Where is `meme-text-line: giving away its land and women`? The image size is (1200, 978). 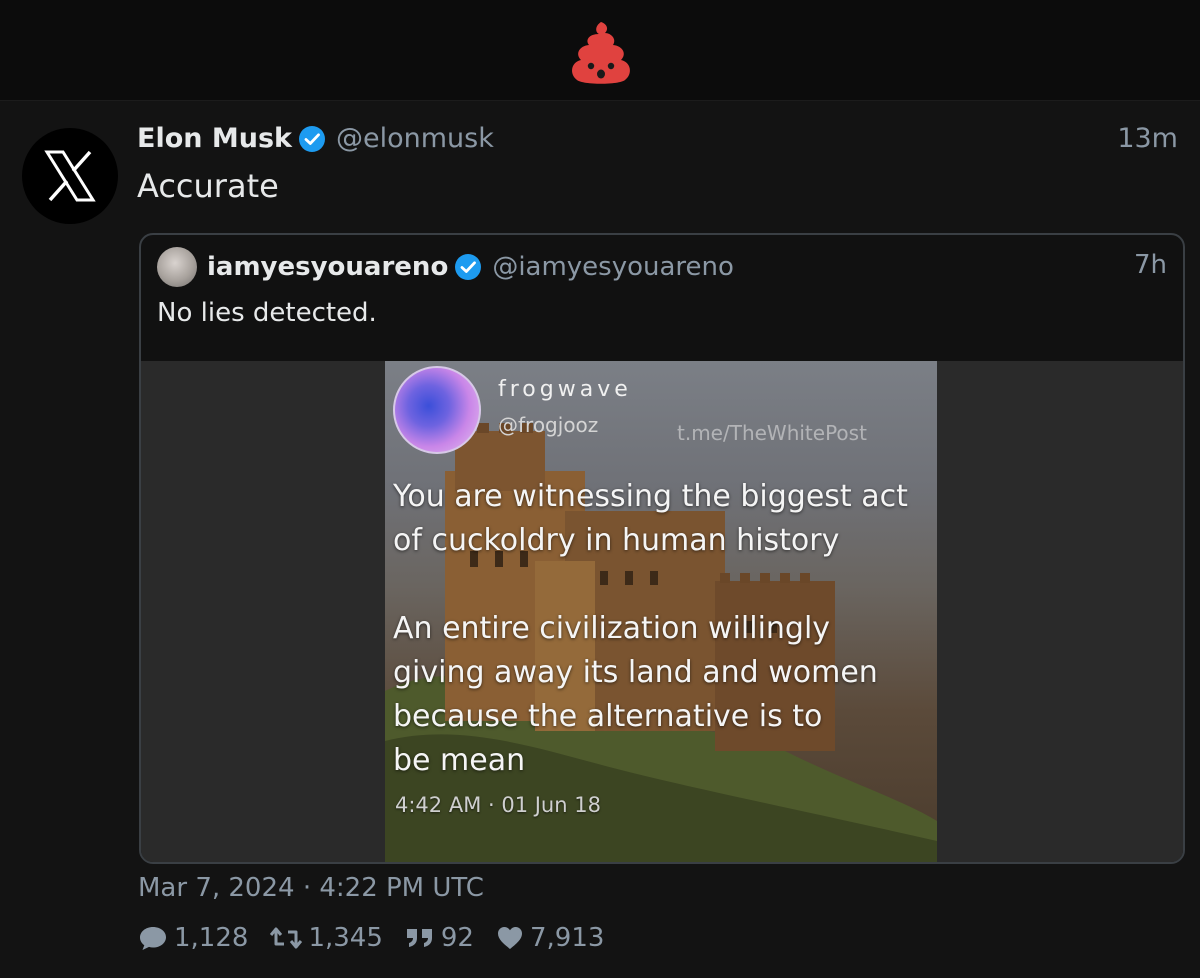 meme-text-line: giving away its land and women is located at coordinates (635, 672).